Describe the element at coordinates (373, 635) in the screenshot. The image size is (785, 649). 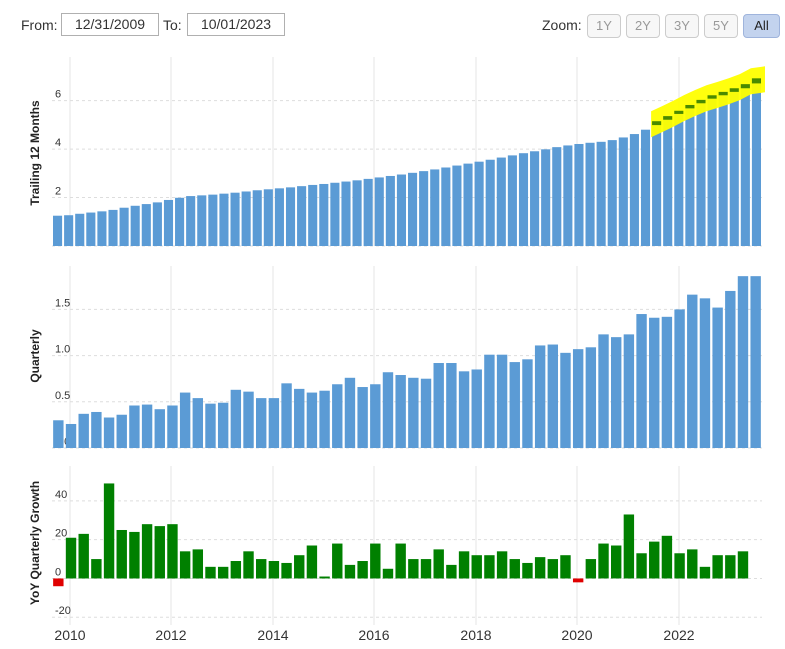
I see `x-tick-label: 2016` at that location.